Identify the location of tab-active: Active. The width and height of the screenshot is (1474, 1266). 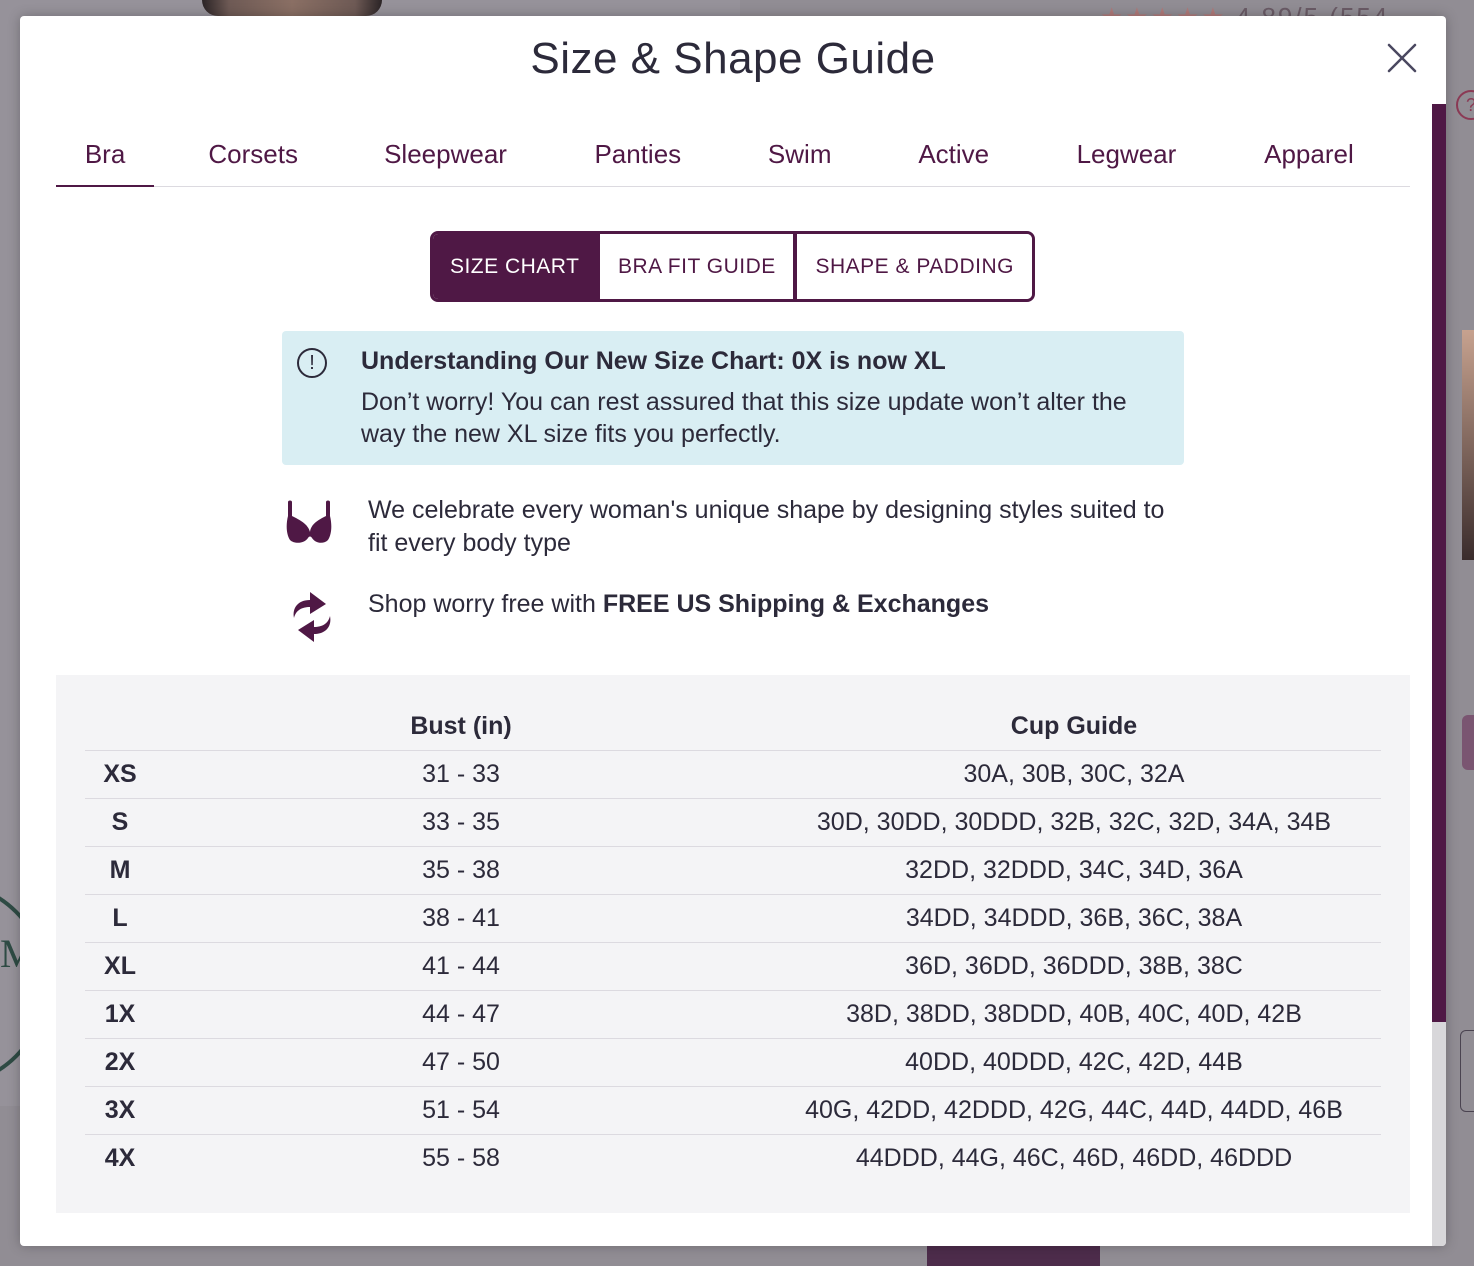
(954, 156).